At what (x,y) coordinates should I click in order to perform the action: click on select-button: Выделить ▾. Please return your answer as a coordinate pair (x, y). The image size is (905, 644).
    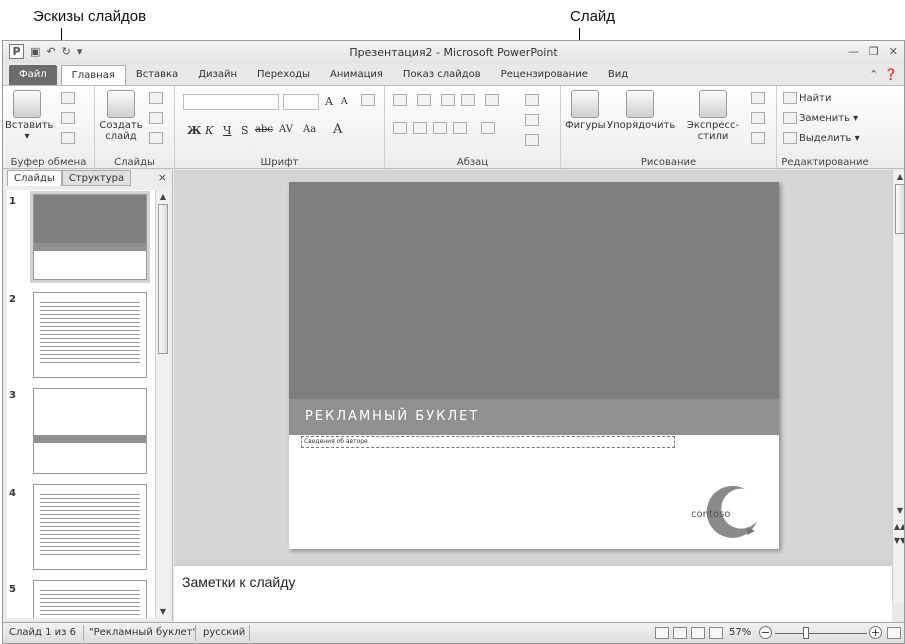
    Looking at the image, I should click on (821, 138).